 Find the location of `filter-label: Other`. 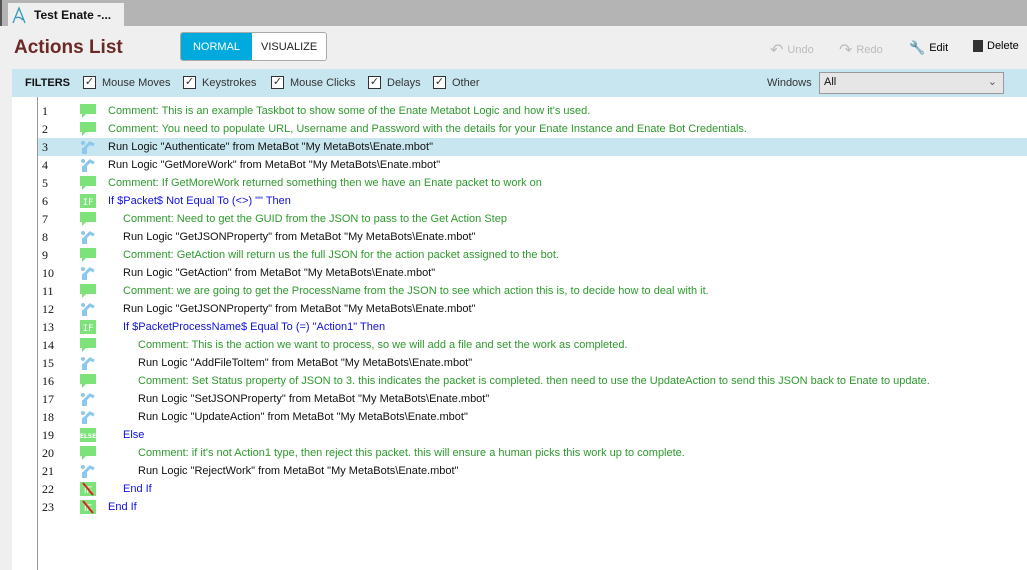

filter-label: Other is located at coordinates (466, 82).